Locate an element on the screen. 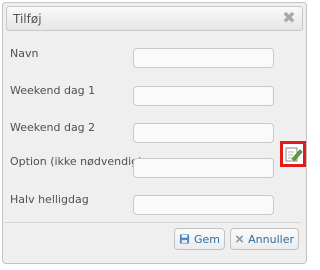 This screenshot has height=270, width=320. dialog-title: Tilføj is located at coordinates (27, 19).